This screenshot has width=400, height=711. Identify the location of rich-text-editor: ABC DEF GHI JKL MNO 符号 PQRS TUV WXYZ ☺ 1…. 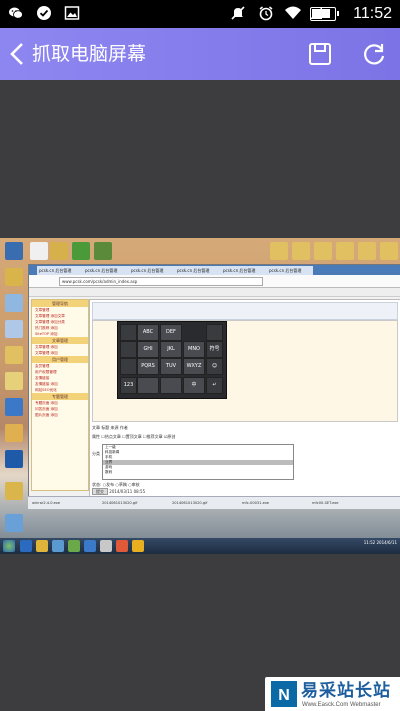
(245, 371).